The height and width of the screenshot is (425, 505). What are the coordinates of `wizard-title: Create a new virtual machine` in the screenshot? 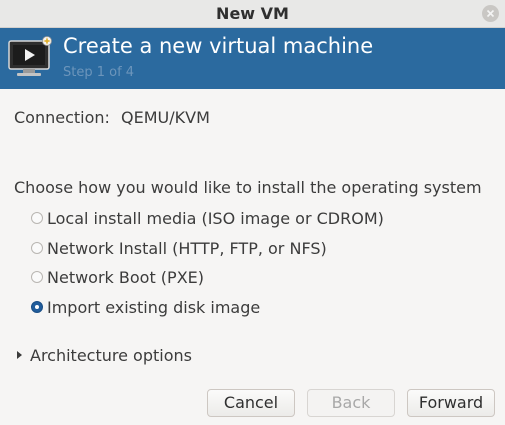 It's located at (218, 46).